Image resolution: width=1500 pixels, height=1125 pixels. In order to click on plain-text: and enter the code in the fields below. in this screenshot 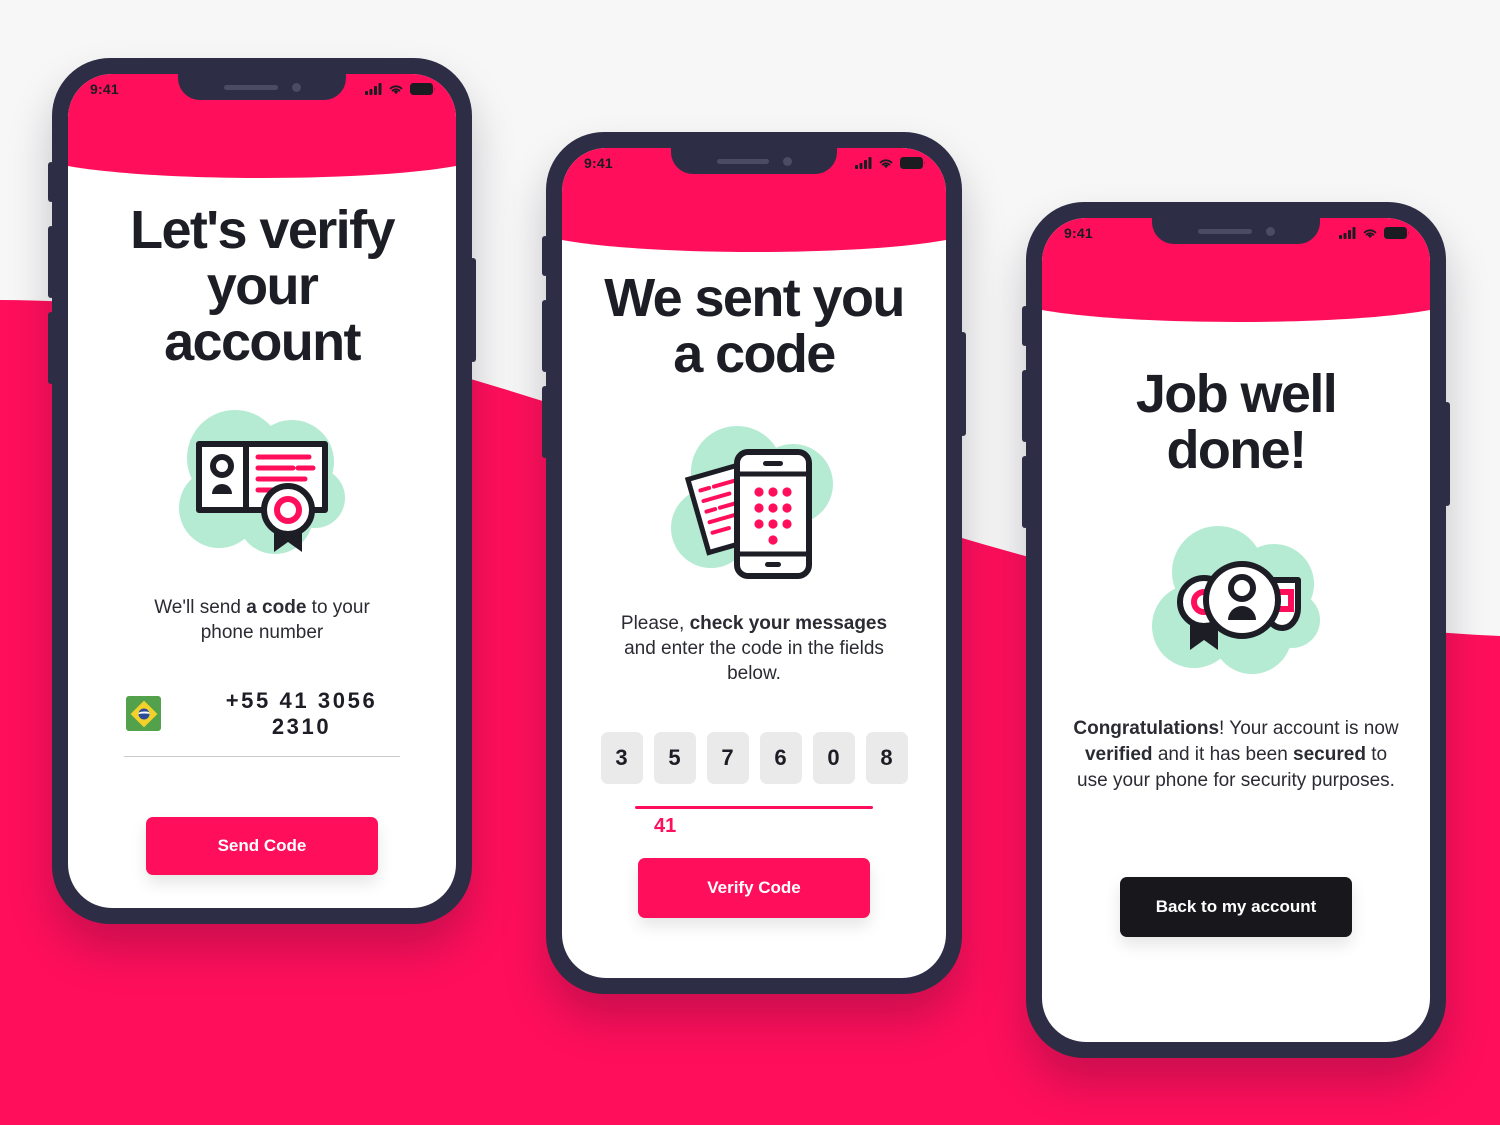, I will do `click(754, 661)`.